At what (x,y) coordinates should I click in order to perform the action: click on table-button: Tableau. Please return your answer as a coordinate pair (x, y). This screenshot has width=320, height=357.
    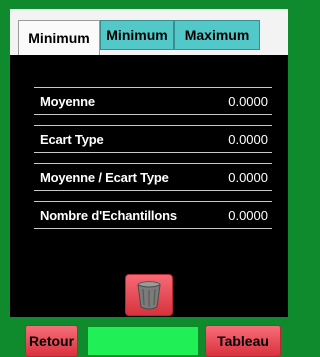
    Looking at the image, I should click on (243, 341).